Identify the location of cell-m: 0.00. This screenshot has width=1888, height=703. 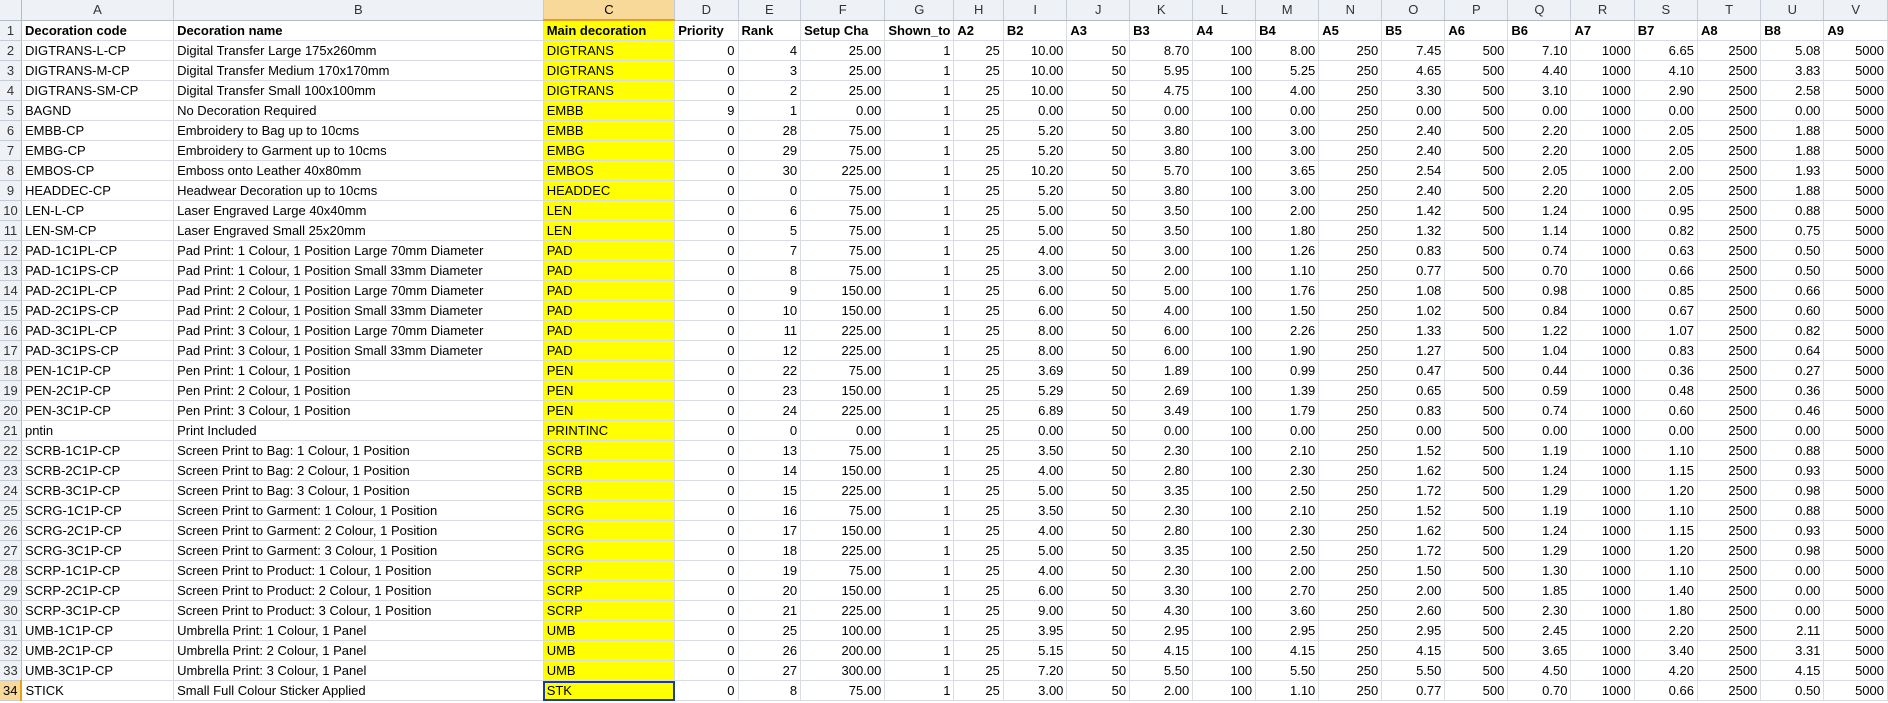
(1287, 430).